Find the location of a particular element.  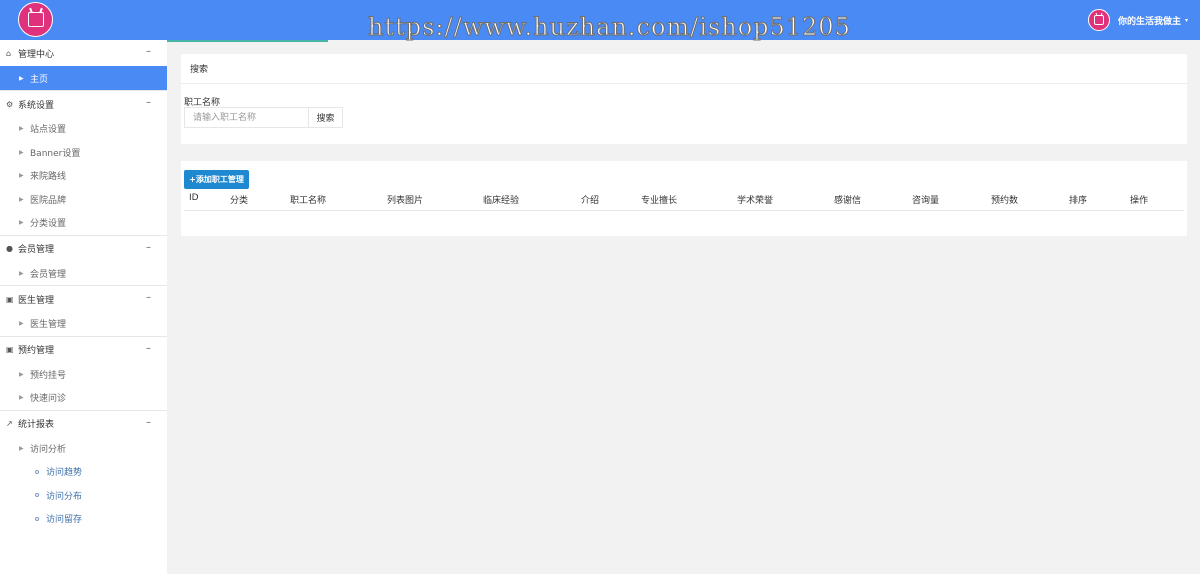

sidebar-group-header: ▣ 预约管理 – is located at coordinates (83, 350).